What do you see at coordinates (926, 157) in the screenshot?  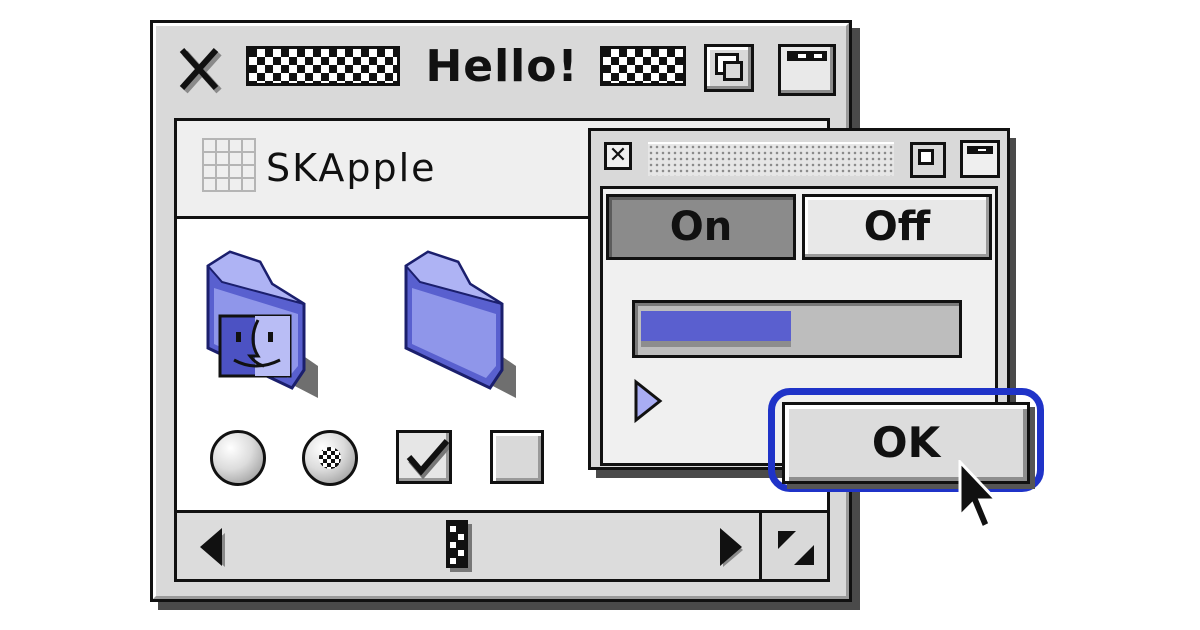 I see `zoom-icon` at bounding box center [926, 157].